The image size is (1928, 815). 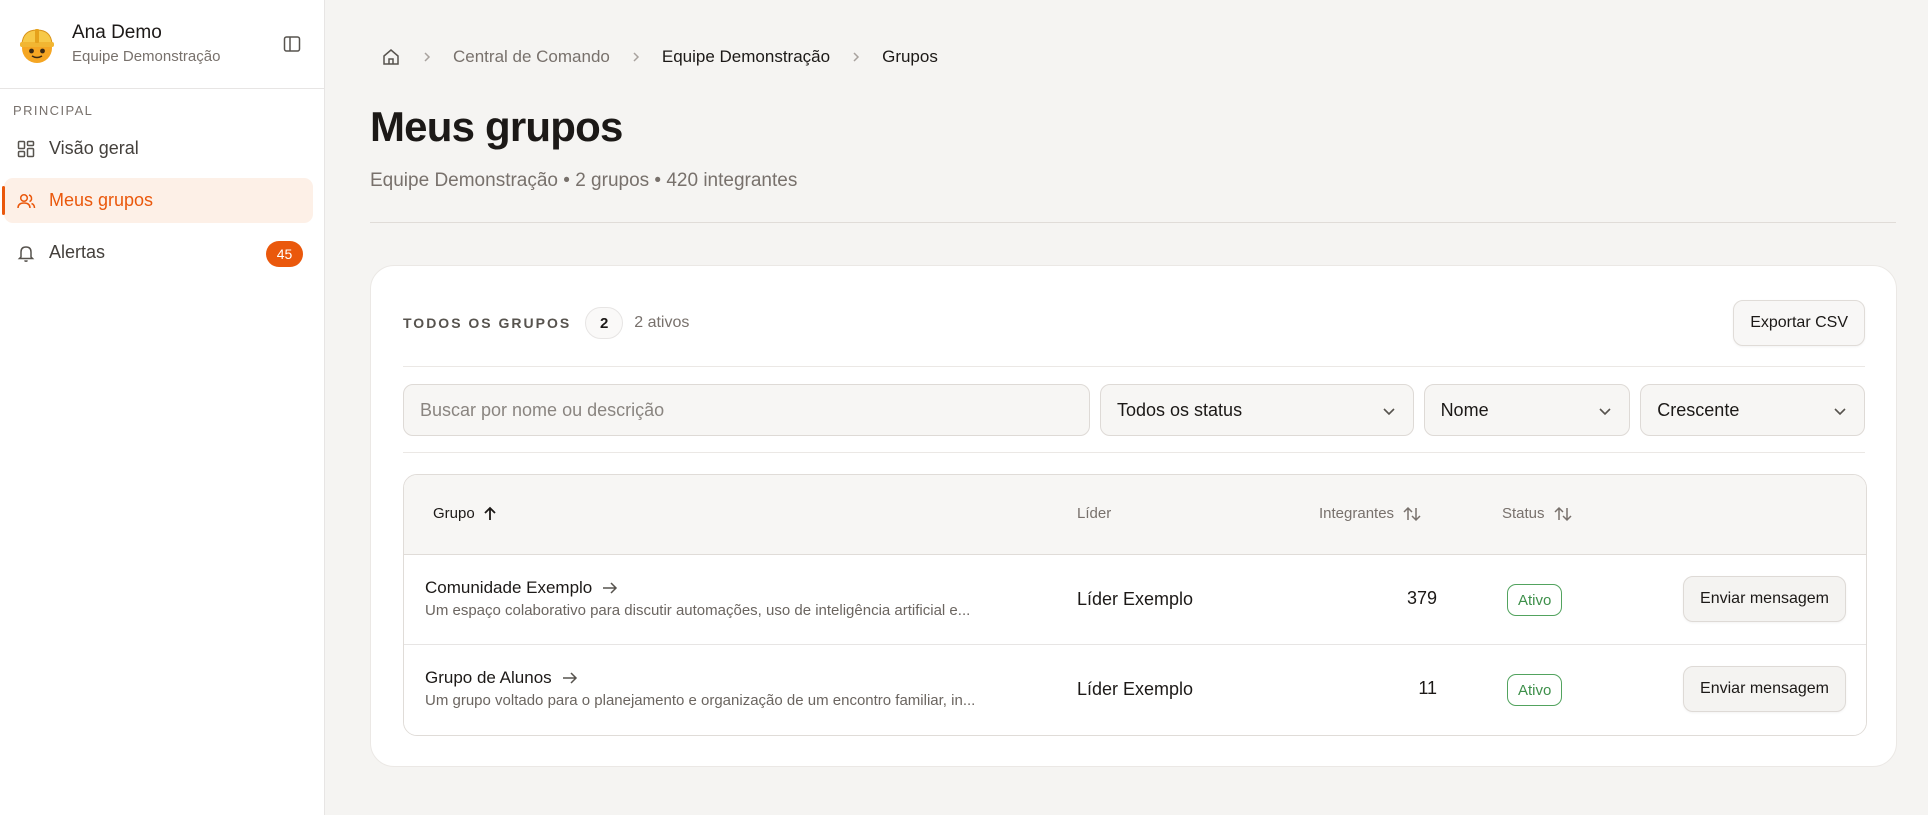 I want to click on column-header-status: Status, so click(x=1537, y=513).